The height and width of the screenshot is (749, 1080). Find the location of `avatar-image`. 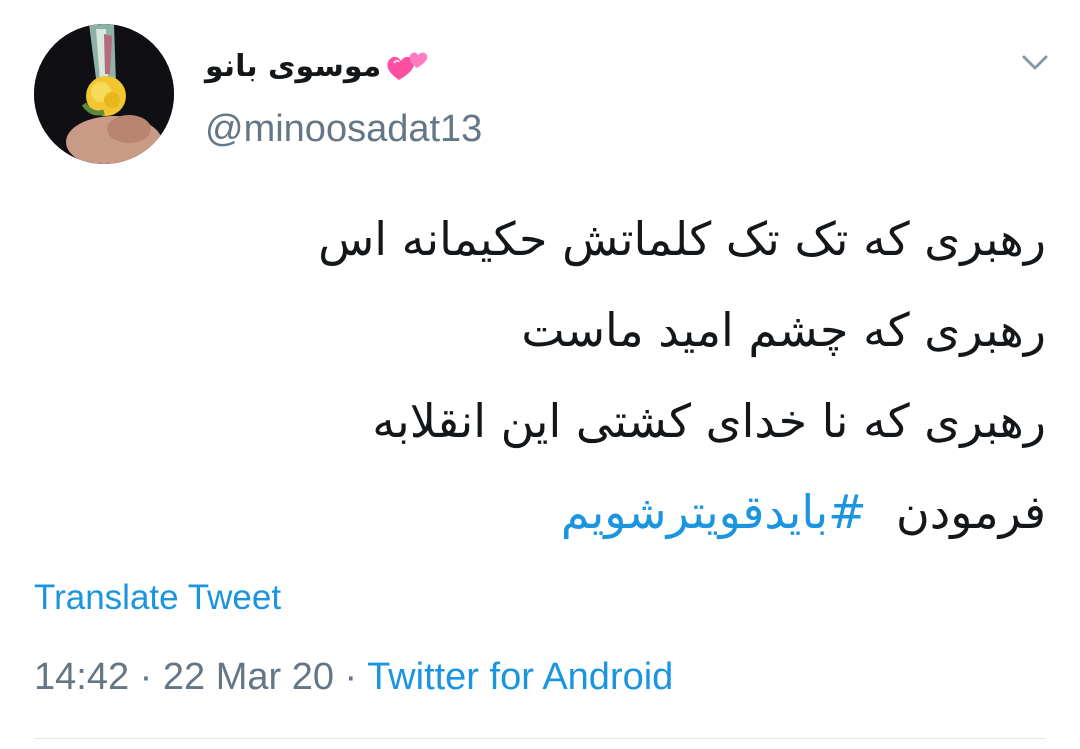

avatar-image is located at coordinates (104, 94).